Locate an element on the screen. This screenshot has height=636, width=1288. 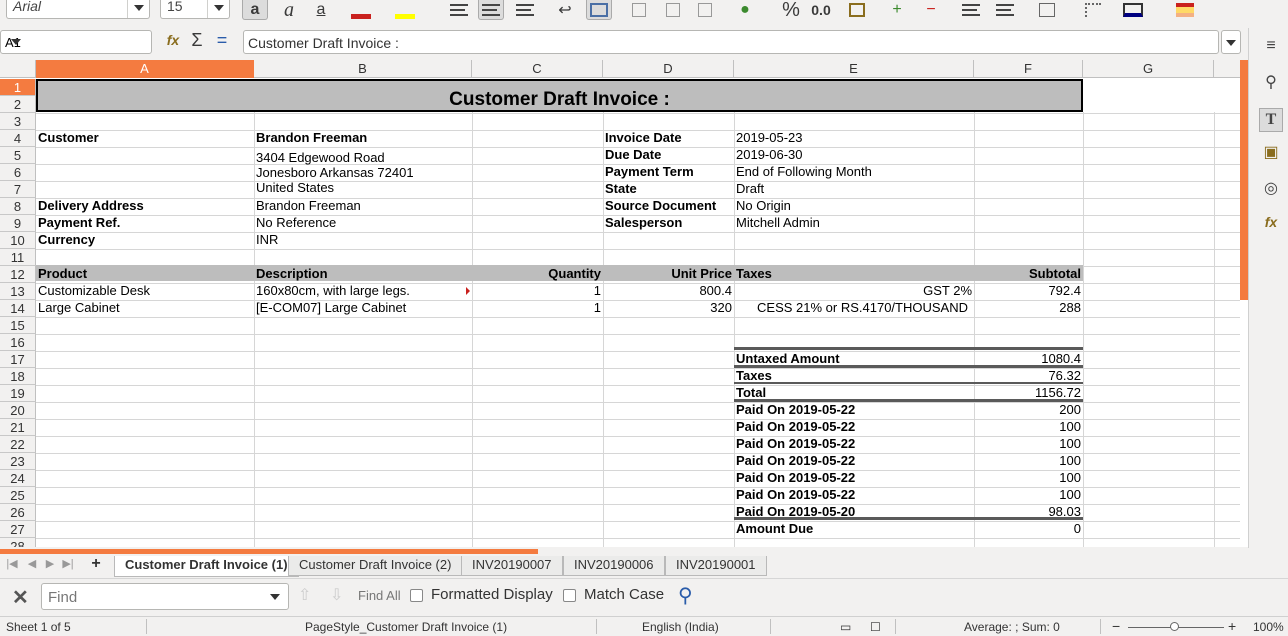
align-center-button is located at coordinates (491, 10).